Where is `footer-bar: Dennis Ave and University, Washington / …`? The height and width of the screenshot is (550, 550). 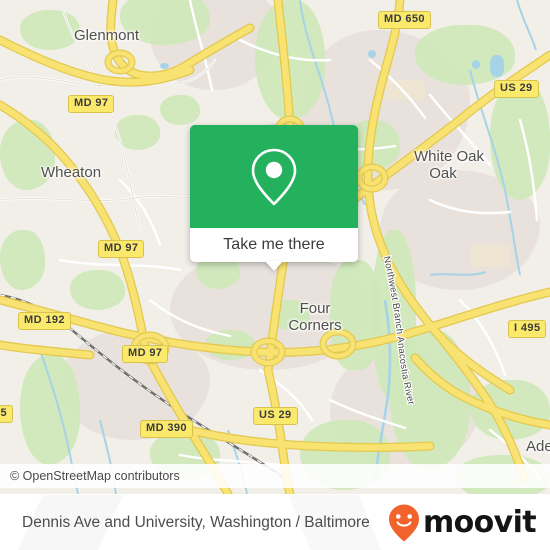 footer-bar: Dennis Ave and University, Washington / … is located at coordinates (275, 522).